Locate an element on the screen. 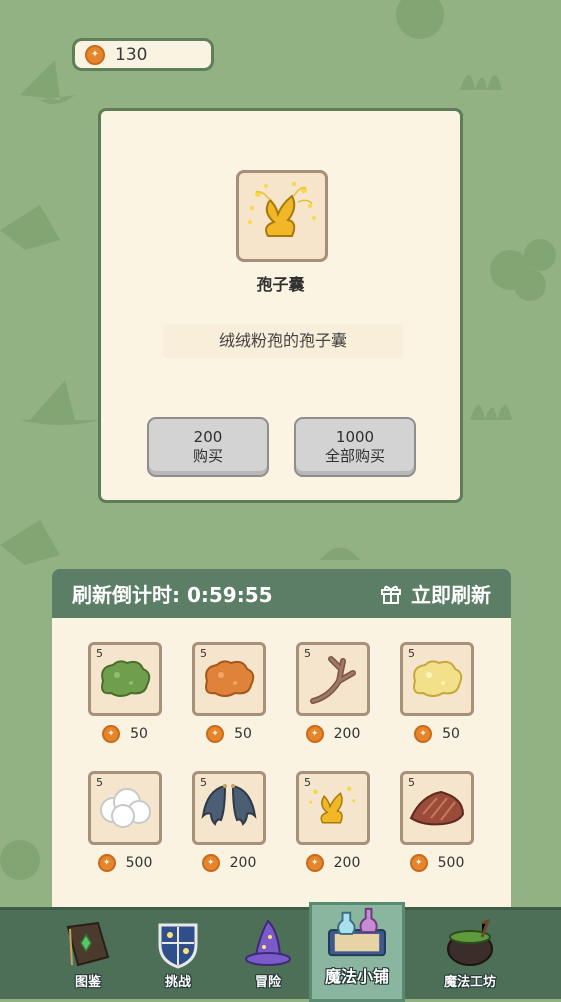  book-icon is located at coordinates (88, 944).